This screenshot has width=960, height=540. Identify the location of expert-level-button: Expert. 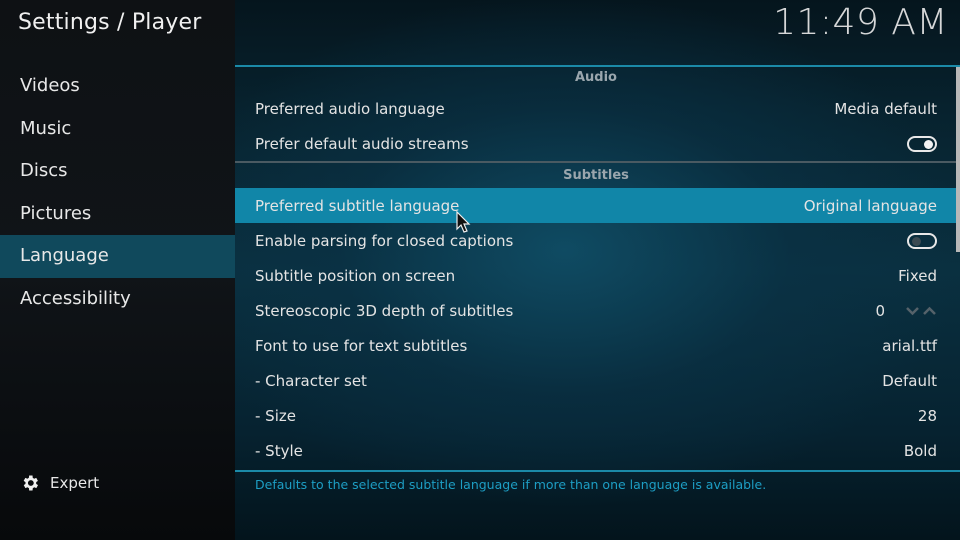
(59, 483).